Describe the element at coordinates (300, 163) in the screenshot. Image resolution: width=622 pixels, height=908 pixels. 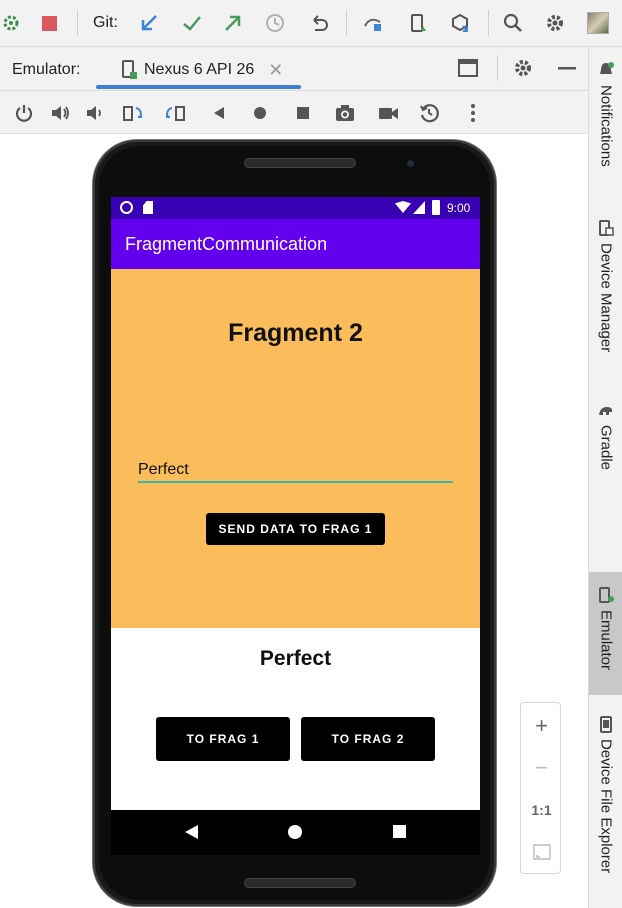
I see `earpiece` at that location.